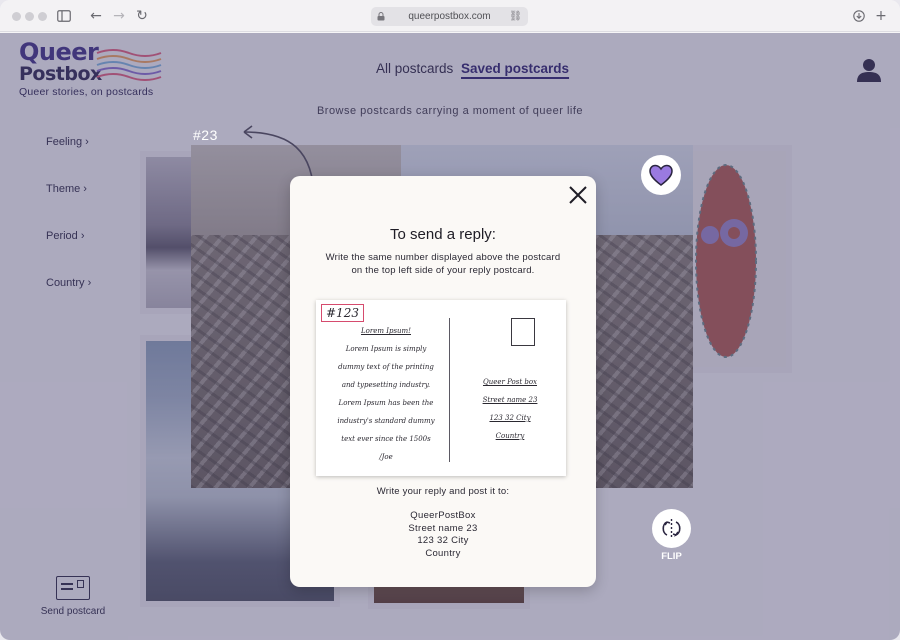 This screenshot has height=640, width=900. Describe the element at coordinates (386, 349) in the screenshot. I see `message-line: Lorem Ipsum is simply` at that location.